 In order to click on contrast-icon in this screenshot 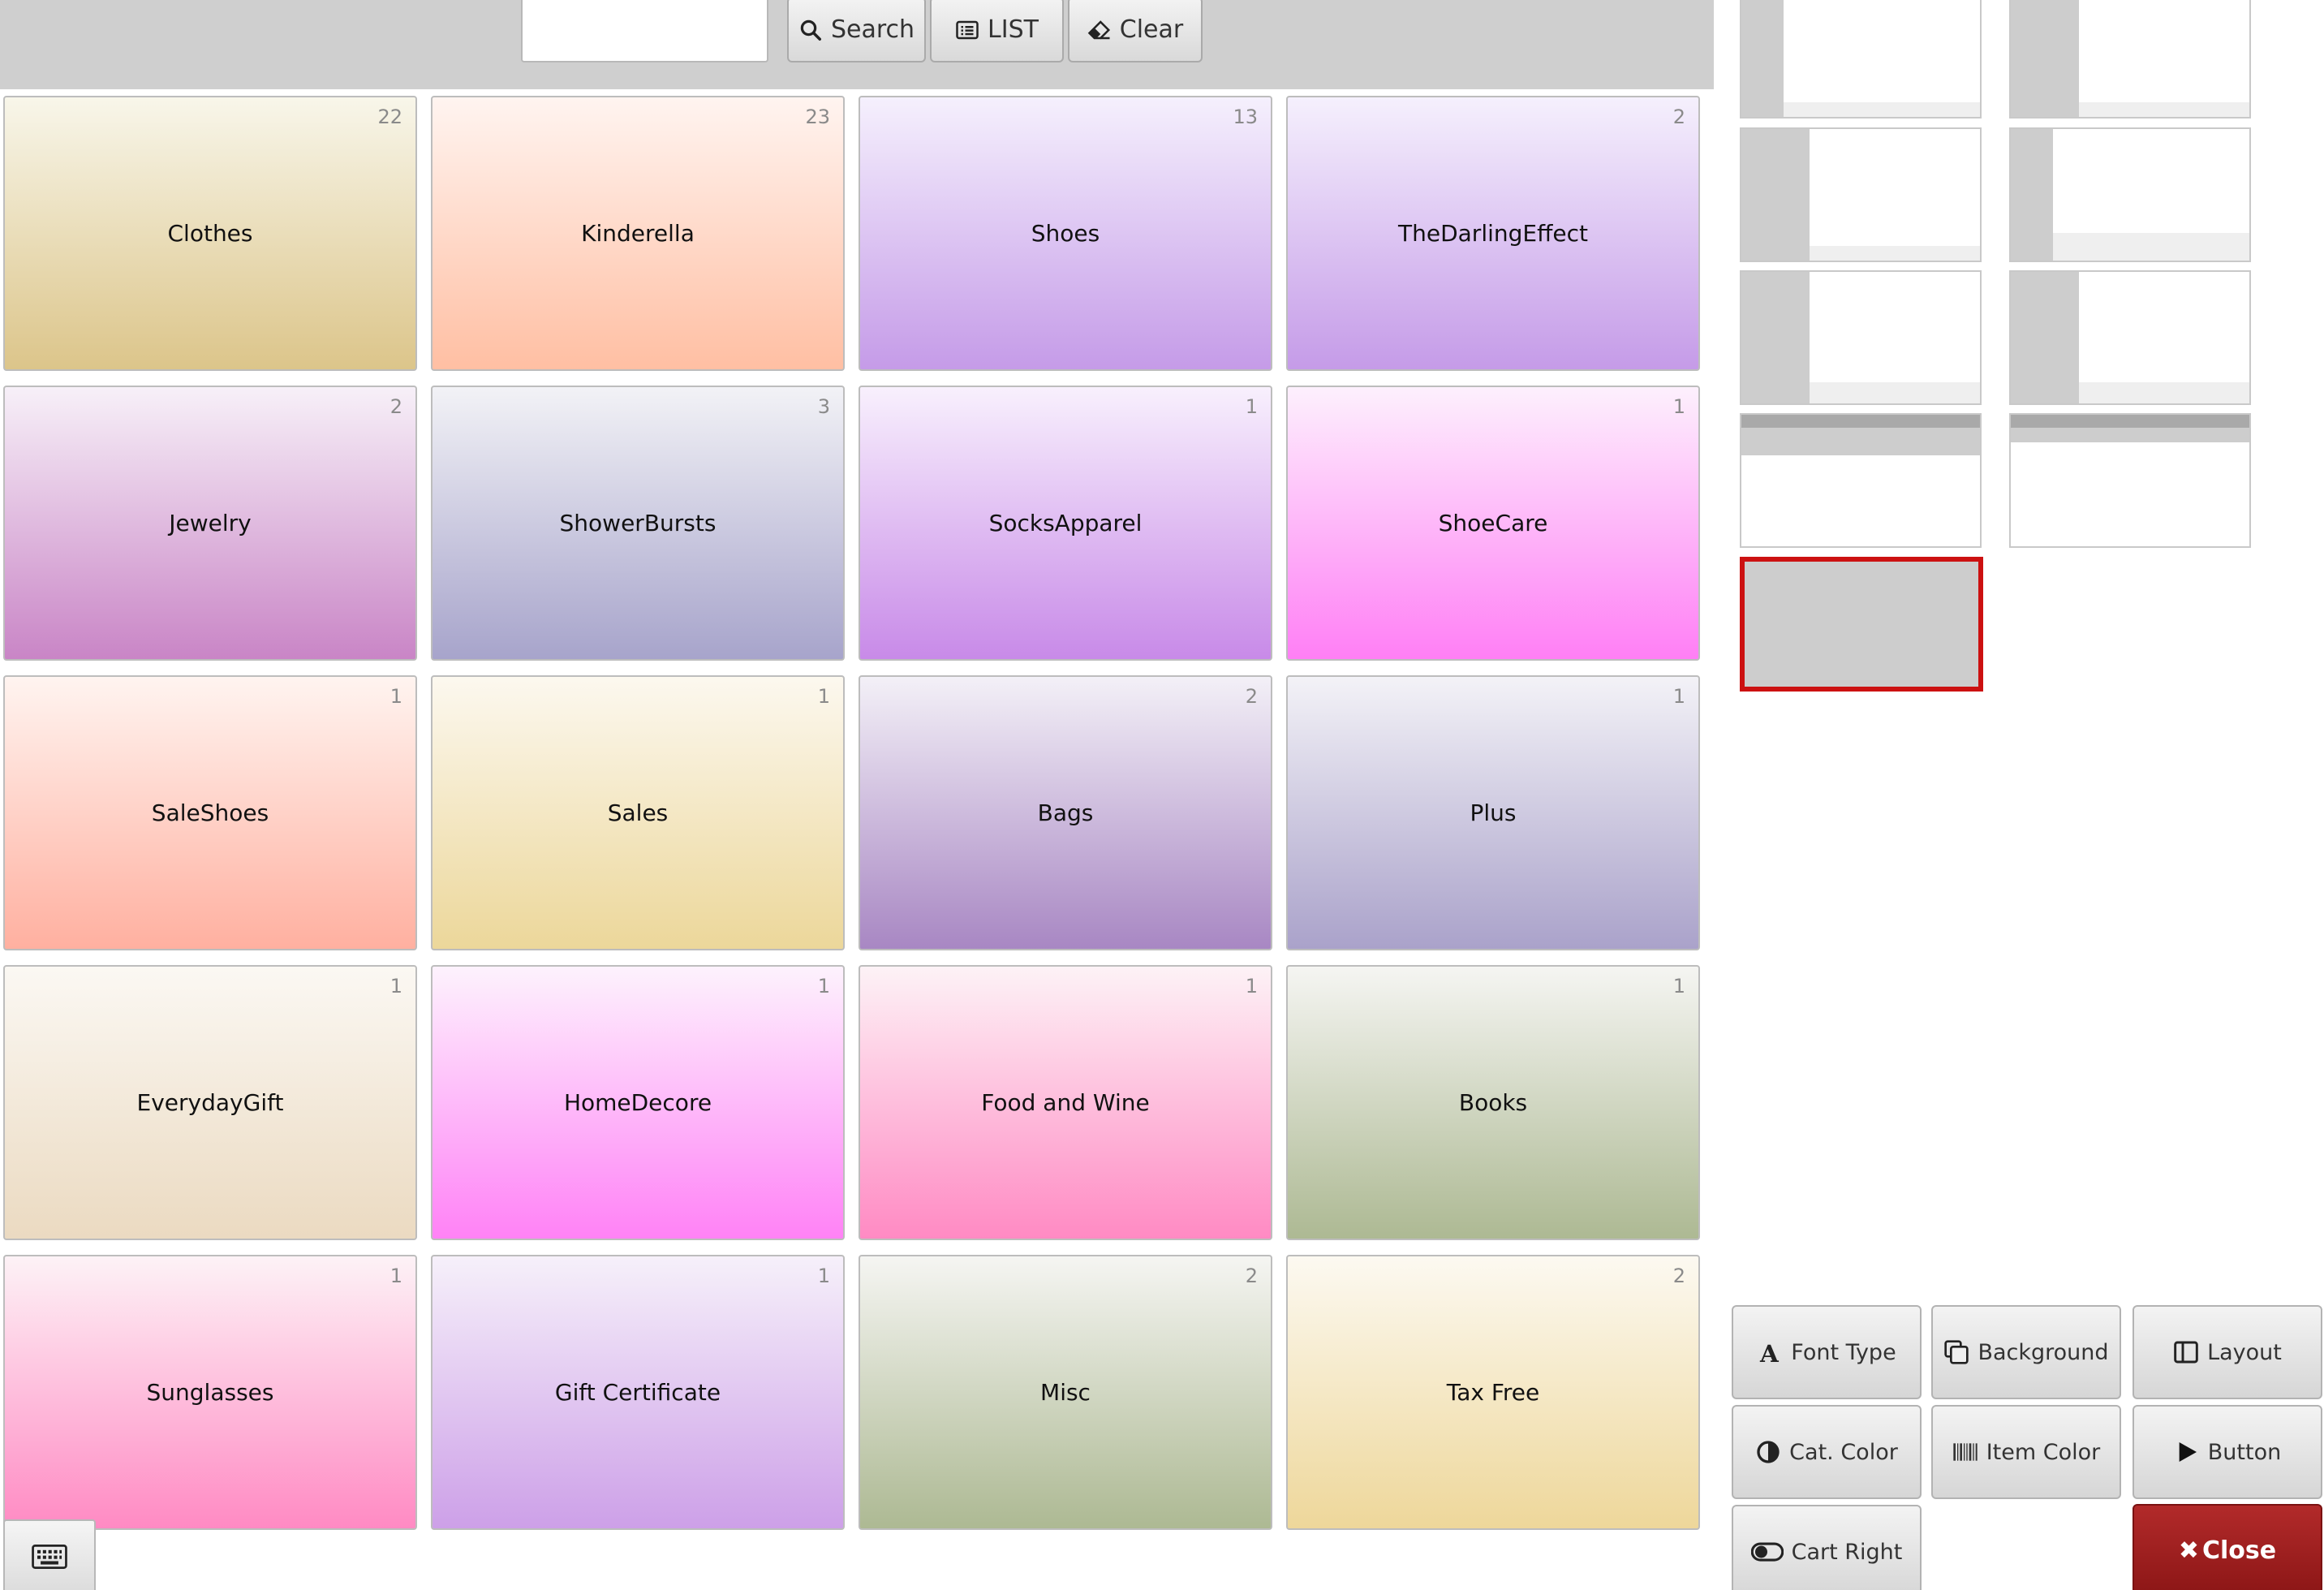, I will do `click(1768, 1452)`.